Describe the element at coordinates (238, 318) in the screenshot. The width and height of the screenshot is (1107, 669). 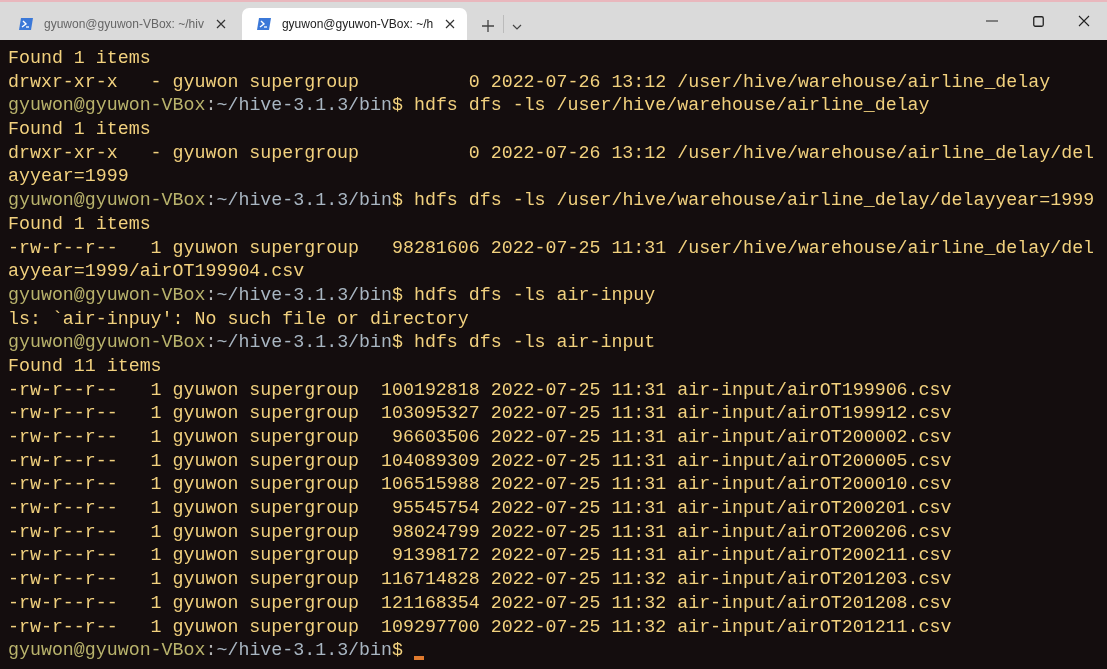
I see `terminal-output: ls: `air-inpuy': No such file or directory` at that location.